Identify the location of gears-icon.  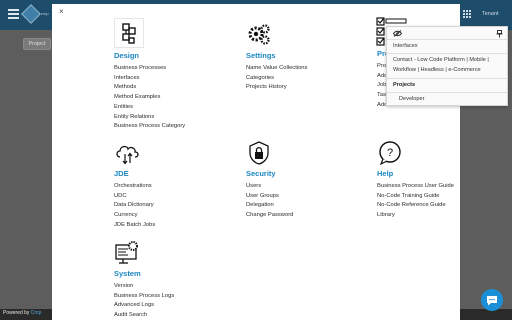
(259, 35).